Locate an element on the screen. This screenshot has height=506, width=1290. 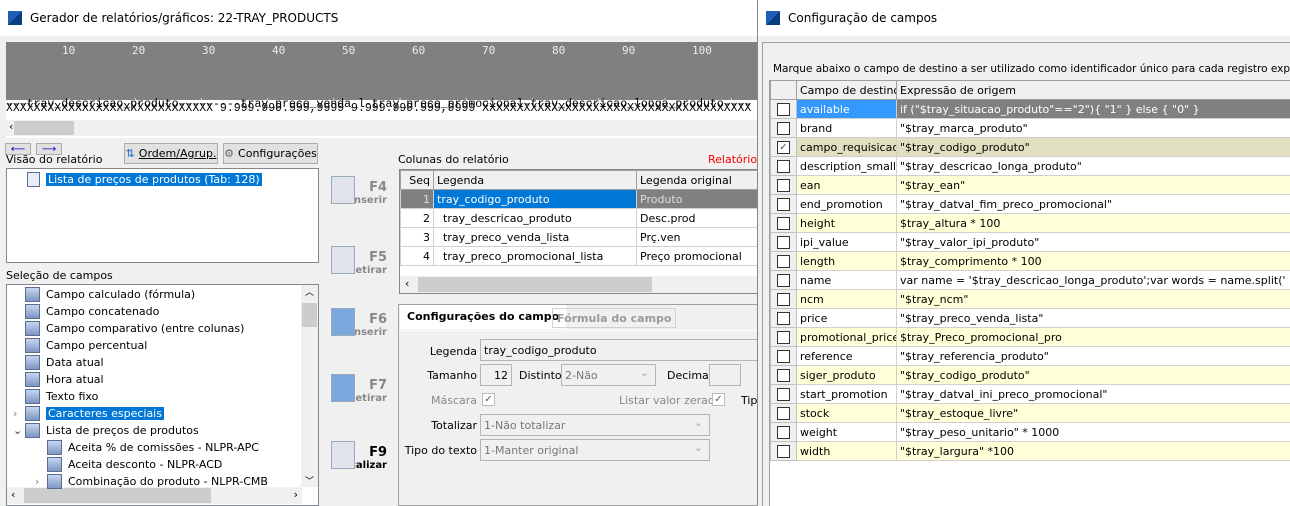
tab-field-config: Configurações do campo is located at coordinates (483, 317).